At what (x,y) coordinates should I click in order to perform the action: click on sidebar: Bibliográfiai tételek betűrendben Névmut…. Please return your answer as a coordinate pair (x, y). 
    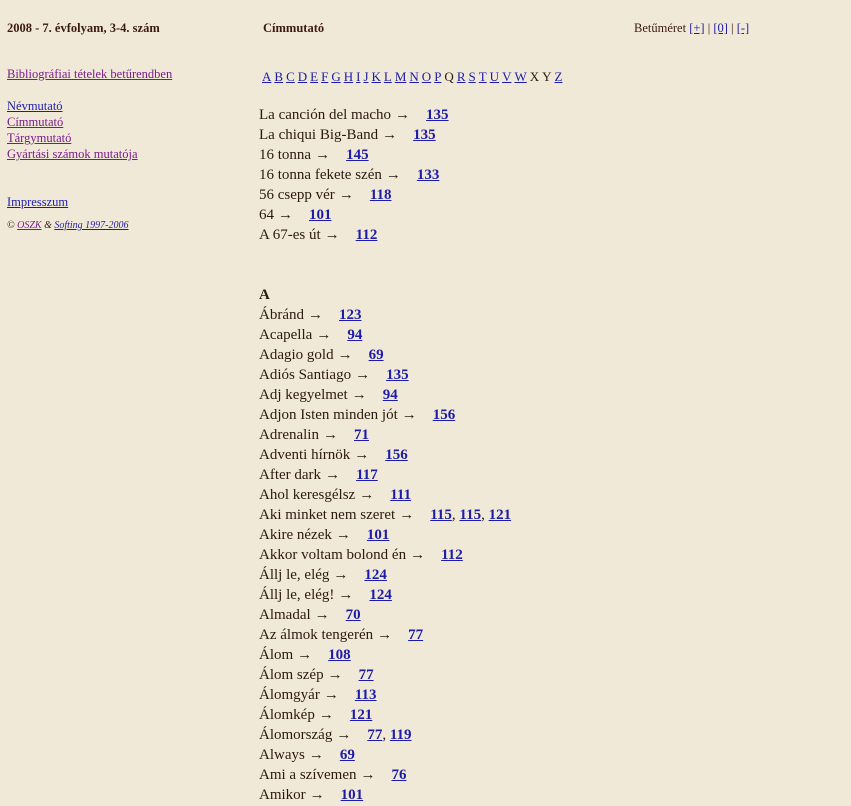
    Looking at the image, I should click on (127, 150).